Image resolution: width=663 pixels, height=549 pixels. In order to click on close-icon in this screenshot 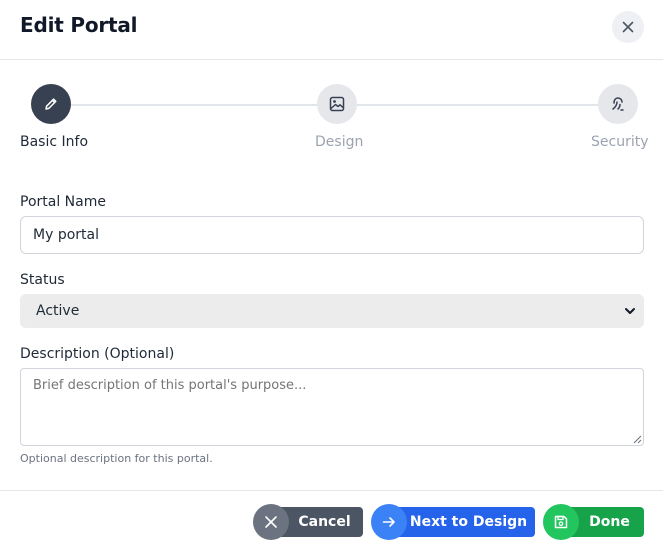, I will do `click(628, 27)`.